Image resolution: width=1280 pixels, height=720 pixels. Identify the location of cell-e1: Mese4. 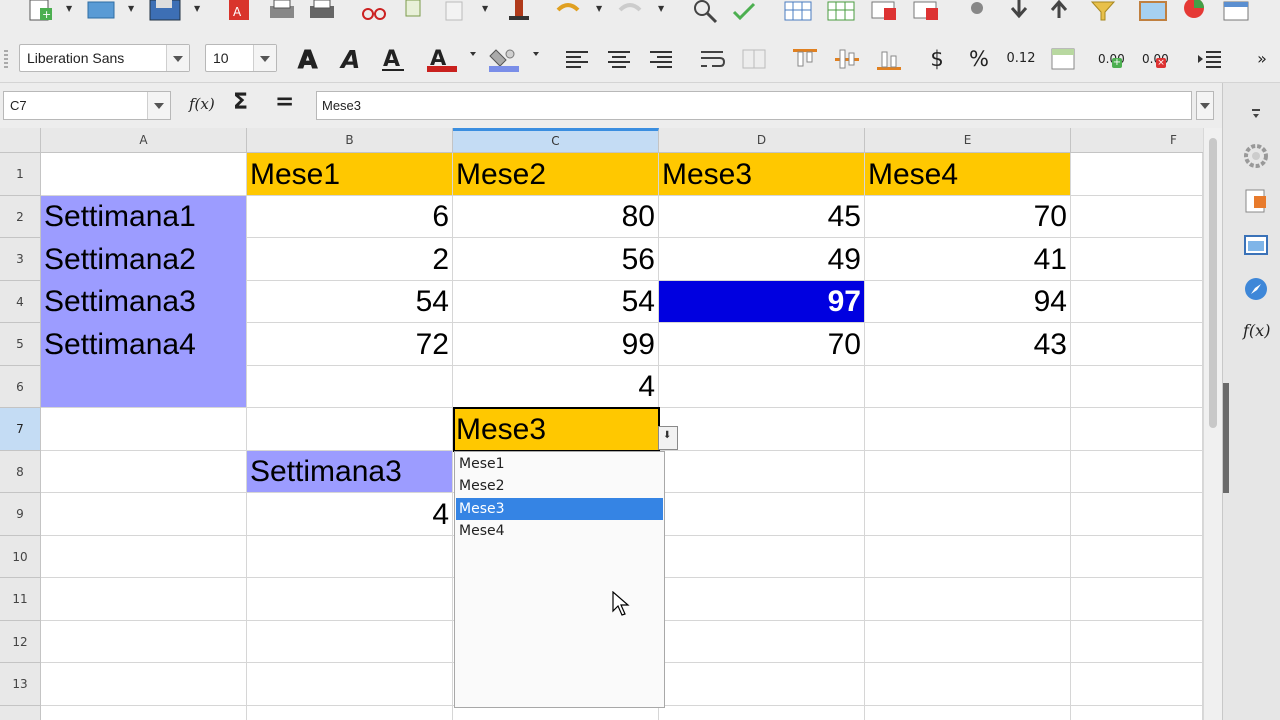
(968, 174).